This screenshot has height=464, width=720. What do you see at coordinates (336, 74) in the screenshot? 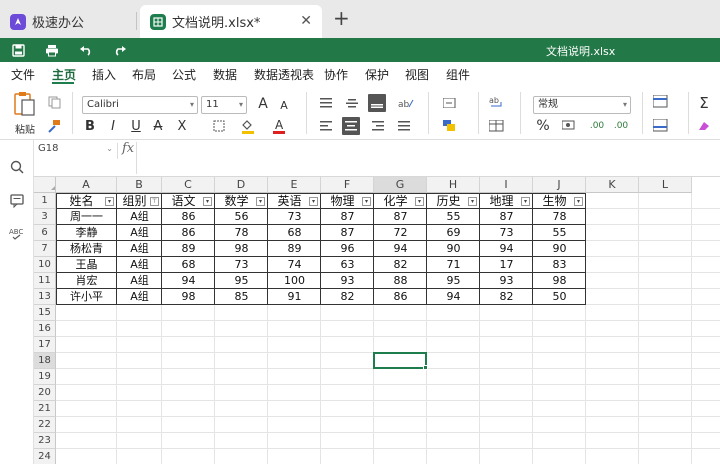
I see `menu-collaborate: 协作` at bounding box center [336, 74].